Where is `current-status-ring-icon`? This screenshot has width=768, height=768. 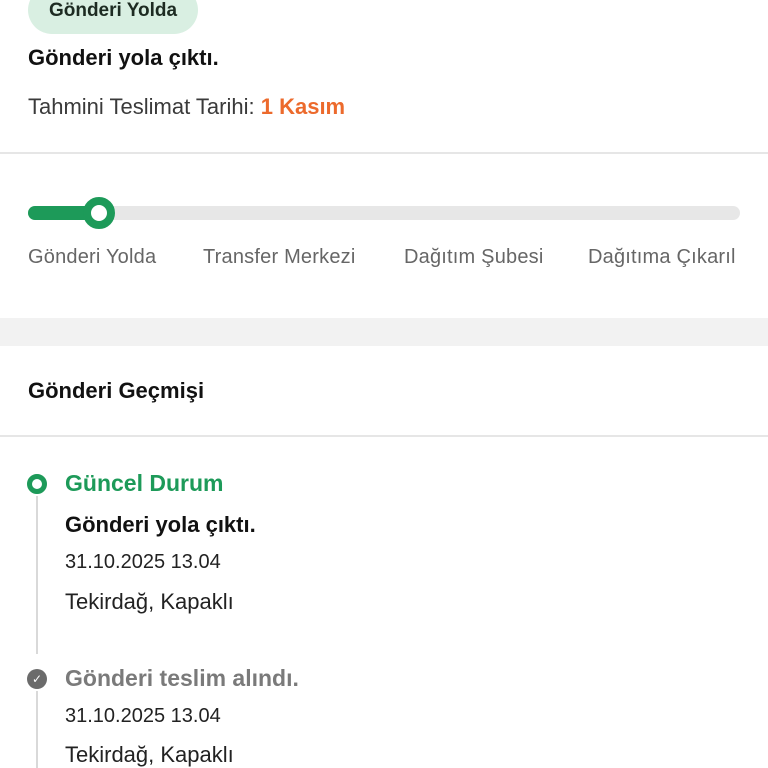 current-status-ring-icon is located at coordinates (37, 484).